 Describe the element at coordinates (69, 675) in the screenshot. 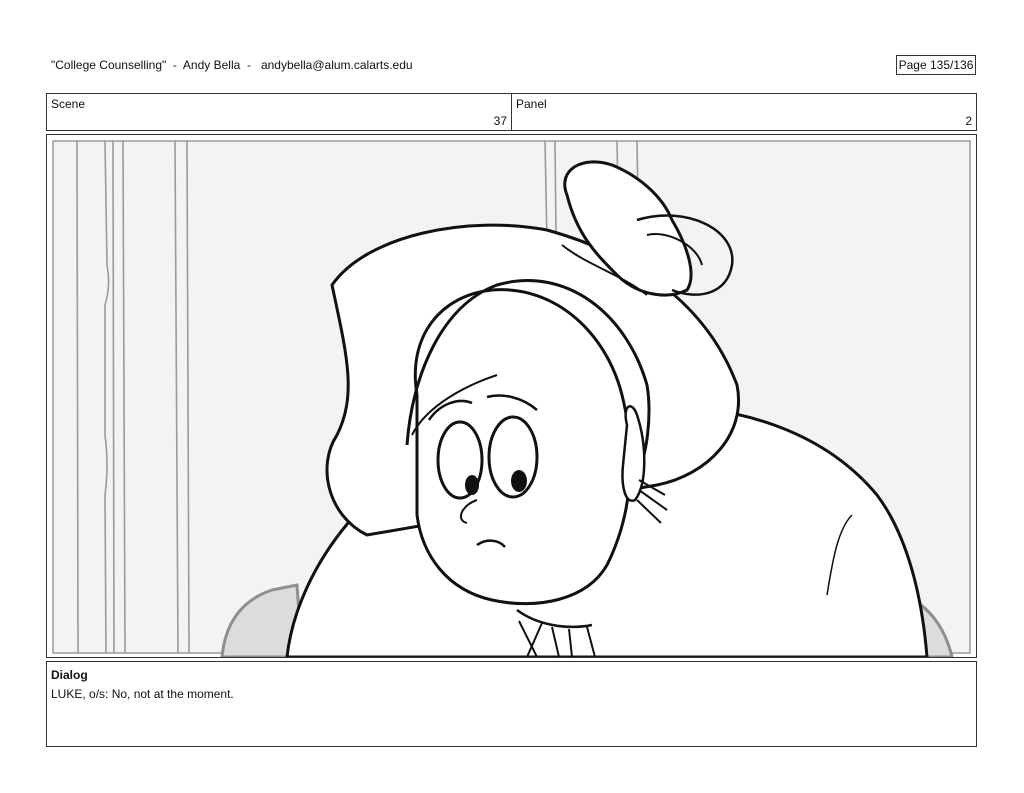

I see `dialog-label: Dialog` at that location.